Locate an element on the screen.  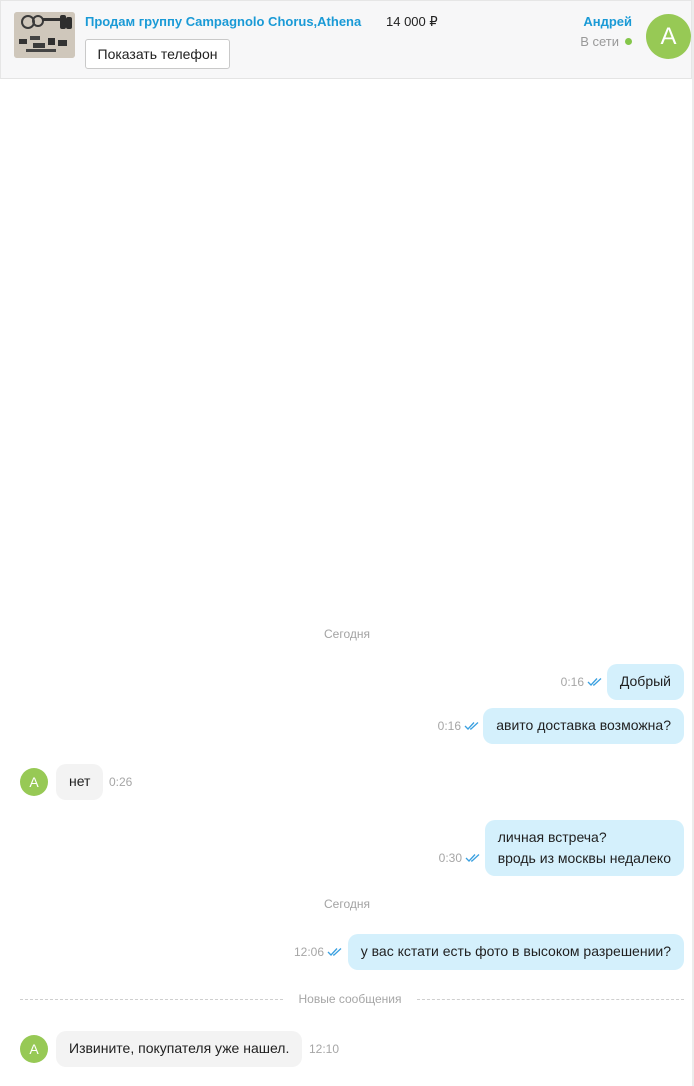
message-bubble: Извините, покупателя уже нашел. is located at coordinates (179, 1049).